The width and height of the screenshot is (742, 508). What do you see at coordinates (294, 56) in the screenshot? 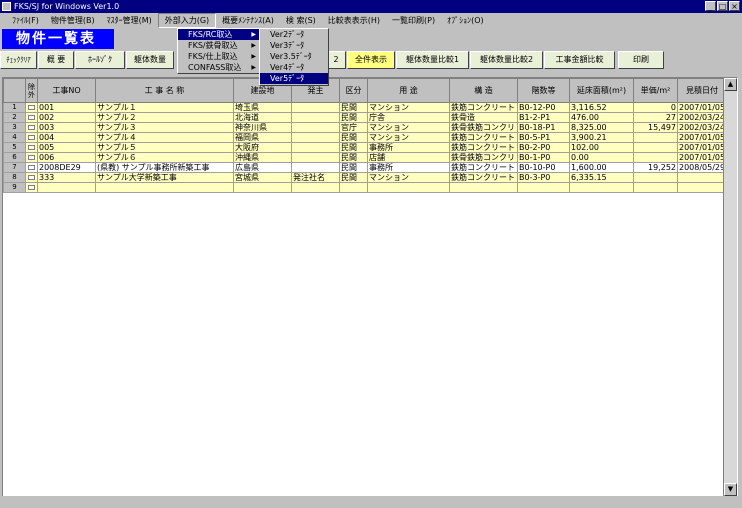
I see `menu-item-ver35: Ver3.5ﾃﾞｰﾀ` at bounding box center [294, 56].